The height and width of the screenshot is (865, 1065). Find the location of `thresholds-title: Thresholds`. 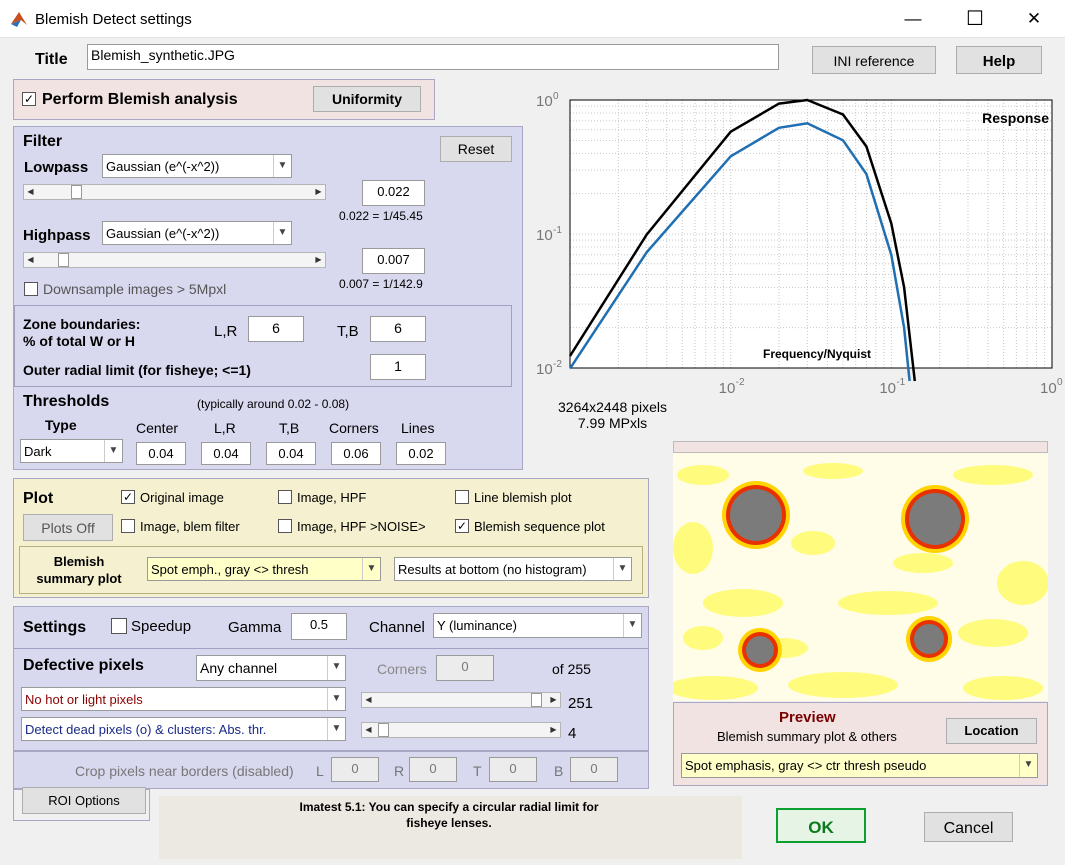

thresholds-title: Thresholds is located at coordinates (66, 401).